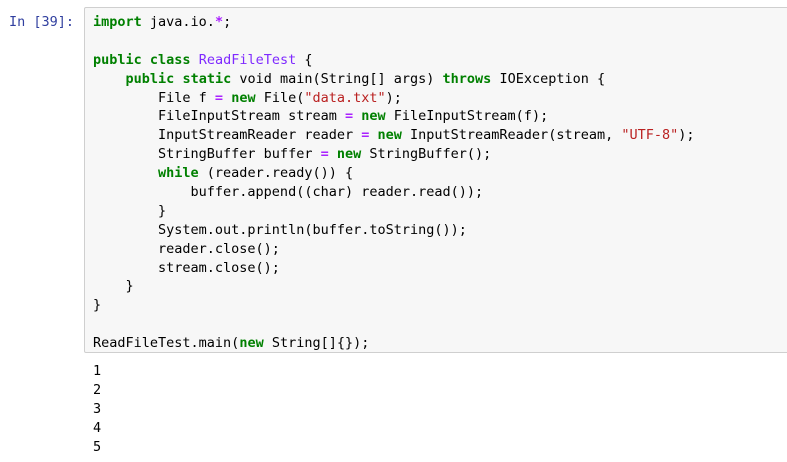 The height and width of the screenshot is (462, 787). I want to click on code-token: FileInputStream(f);, so click(467, 116).